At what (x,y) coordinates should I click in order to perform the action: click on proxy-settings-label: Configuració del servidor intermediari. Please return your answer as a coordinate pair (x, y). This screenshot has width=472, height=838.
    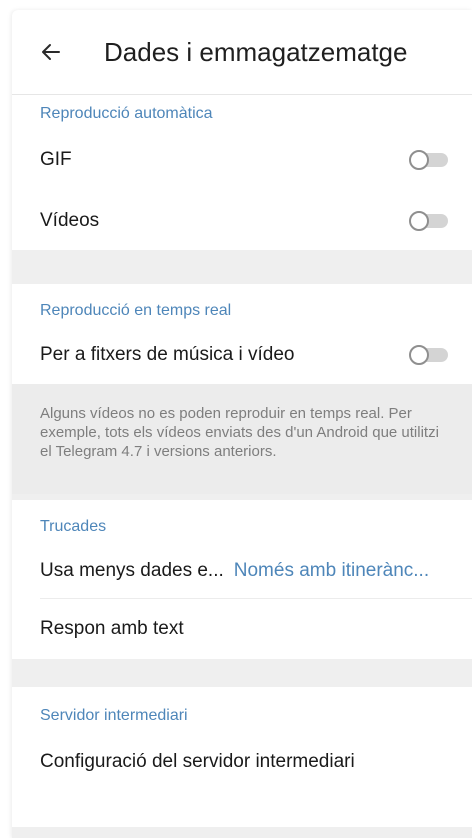
    Looking at the image, I should click on (197, 761).